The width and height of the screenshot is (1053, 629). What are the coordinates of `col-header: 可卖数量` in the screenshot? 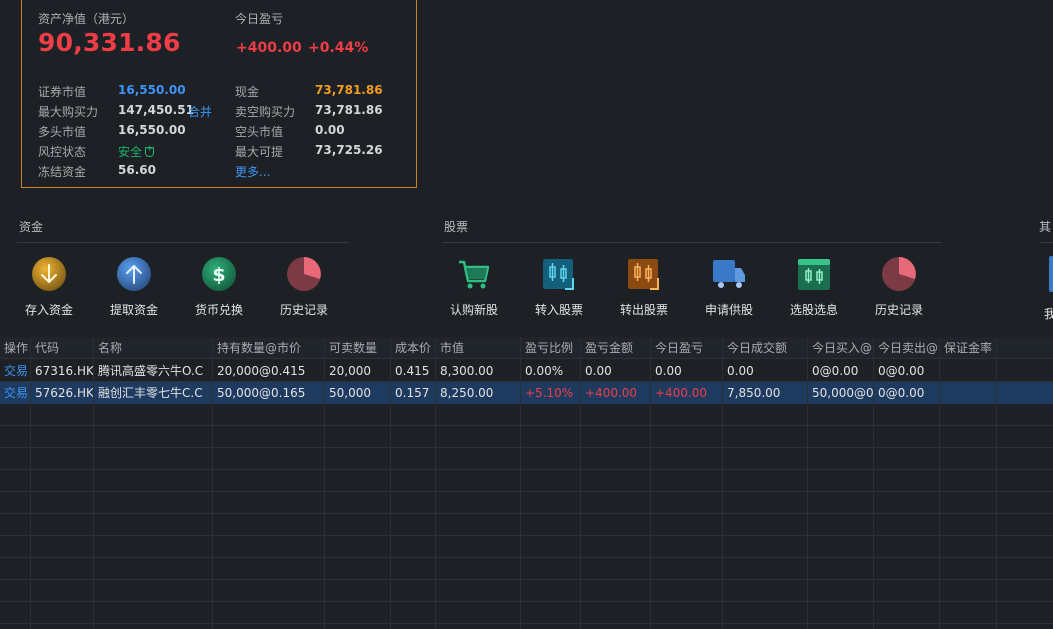 It's located at (358, 348).